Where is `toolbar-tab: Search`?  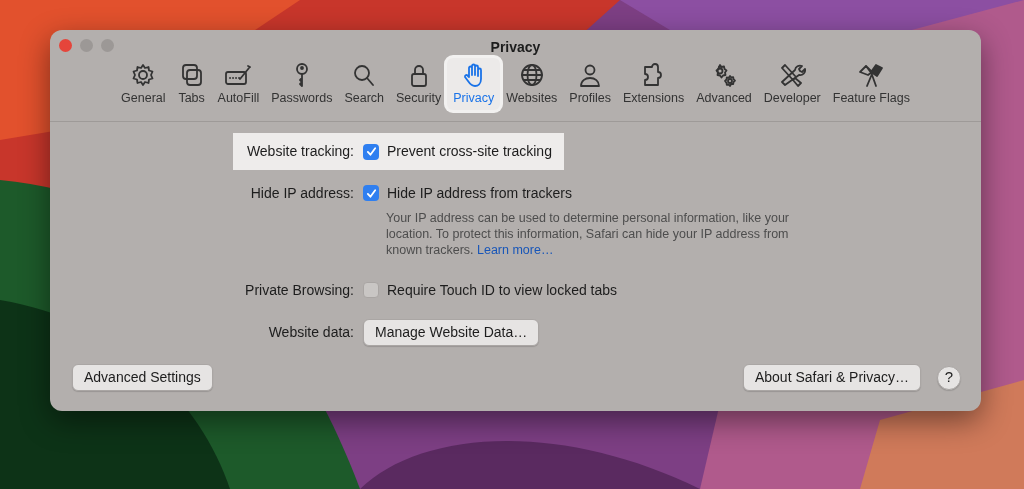 toolbar-tab: Search is located at coordinates (364, 84).